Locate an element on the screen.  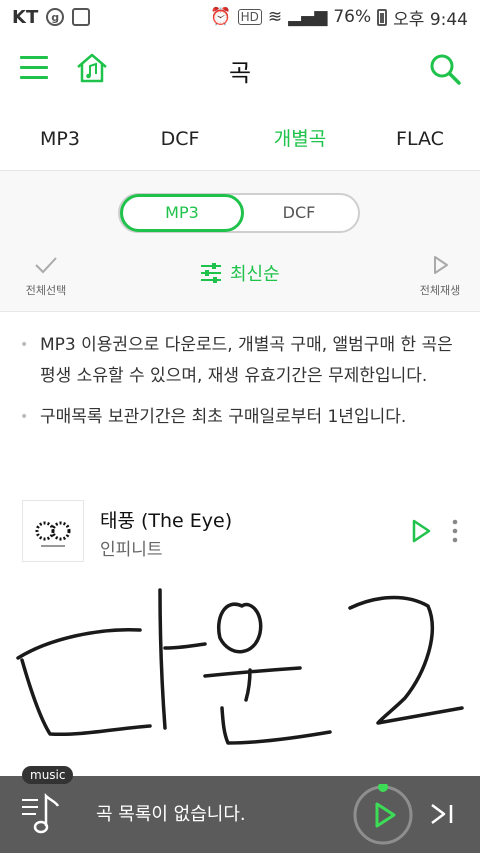
status-bar: KT g ⏰ HD ≋ ▂▄▆ 76% 오후 9:44 is located at coordinates (240, 17).